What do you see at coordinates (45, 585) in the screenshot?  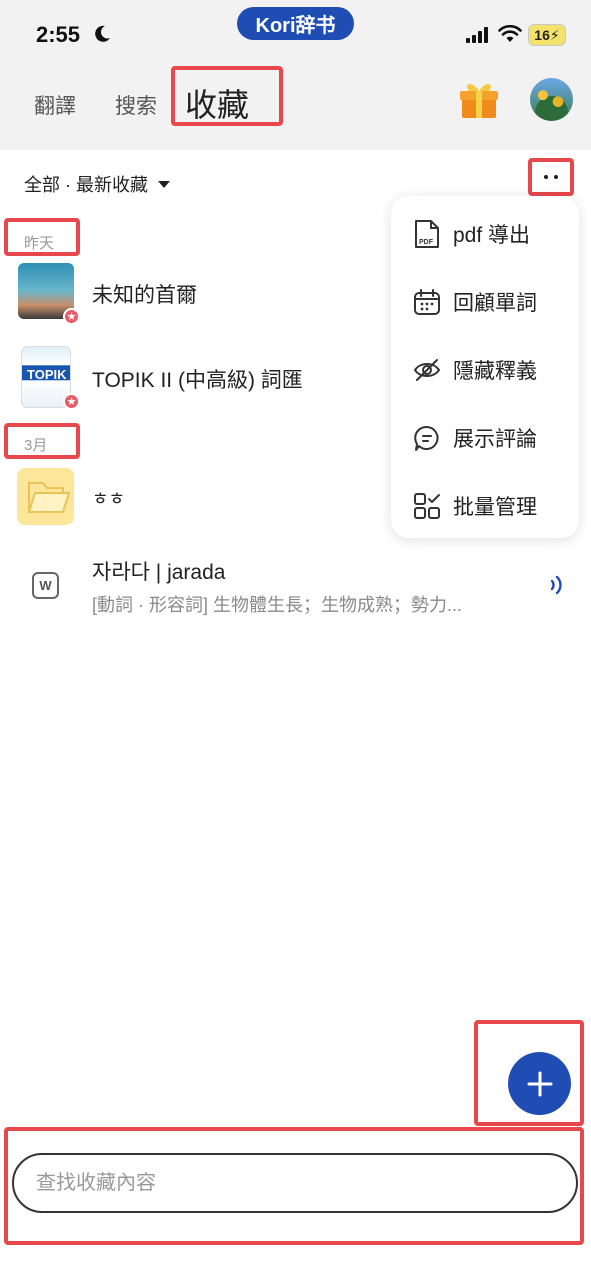 I see `word-icon: W` at bounding box center [45, 585].